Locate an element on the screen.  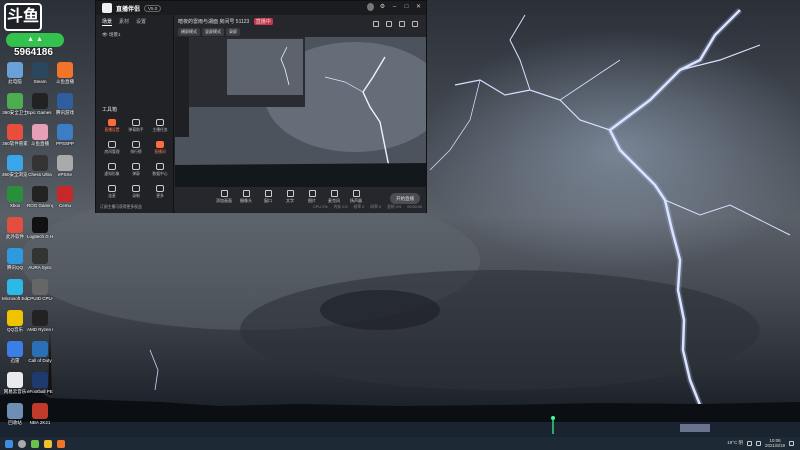
gift-icon is located at coordinates (402, 24).